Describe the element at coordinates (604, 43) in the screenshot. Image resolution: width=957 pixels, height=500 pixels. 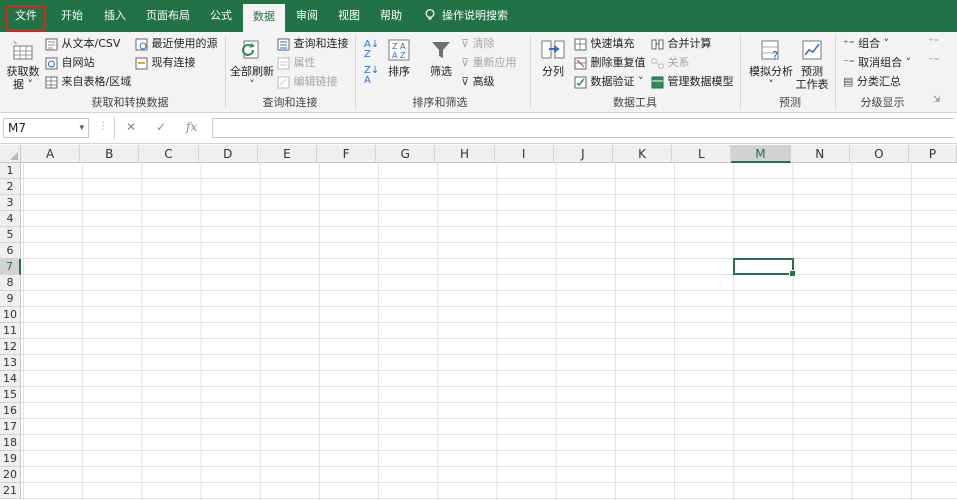
I see `flash-fill-button: 快速填充` at that location.